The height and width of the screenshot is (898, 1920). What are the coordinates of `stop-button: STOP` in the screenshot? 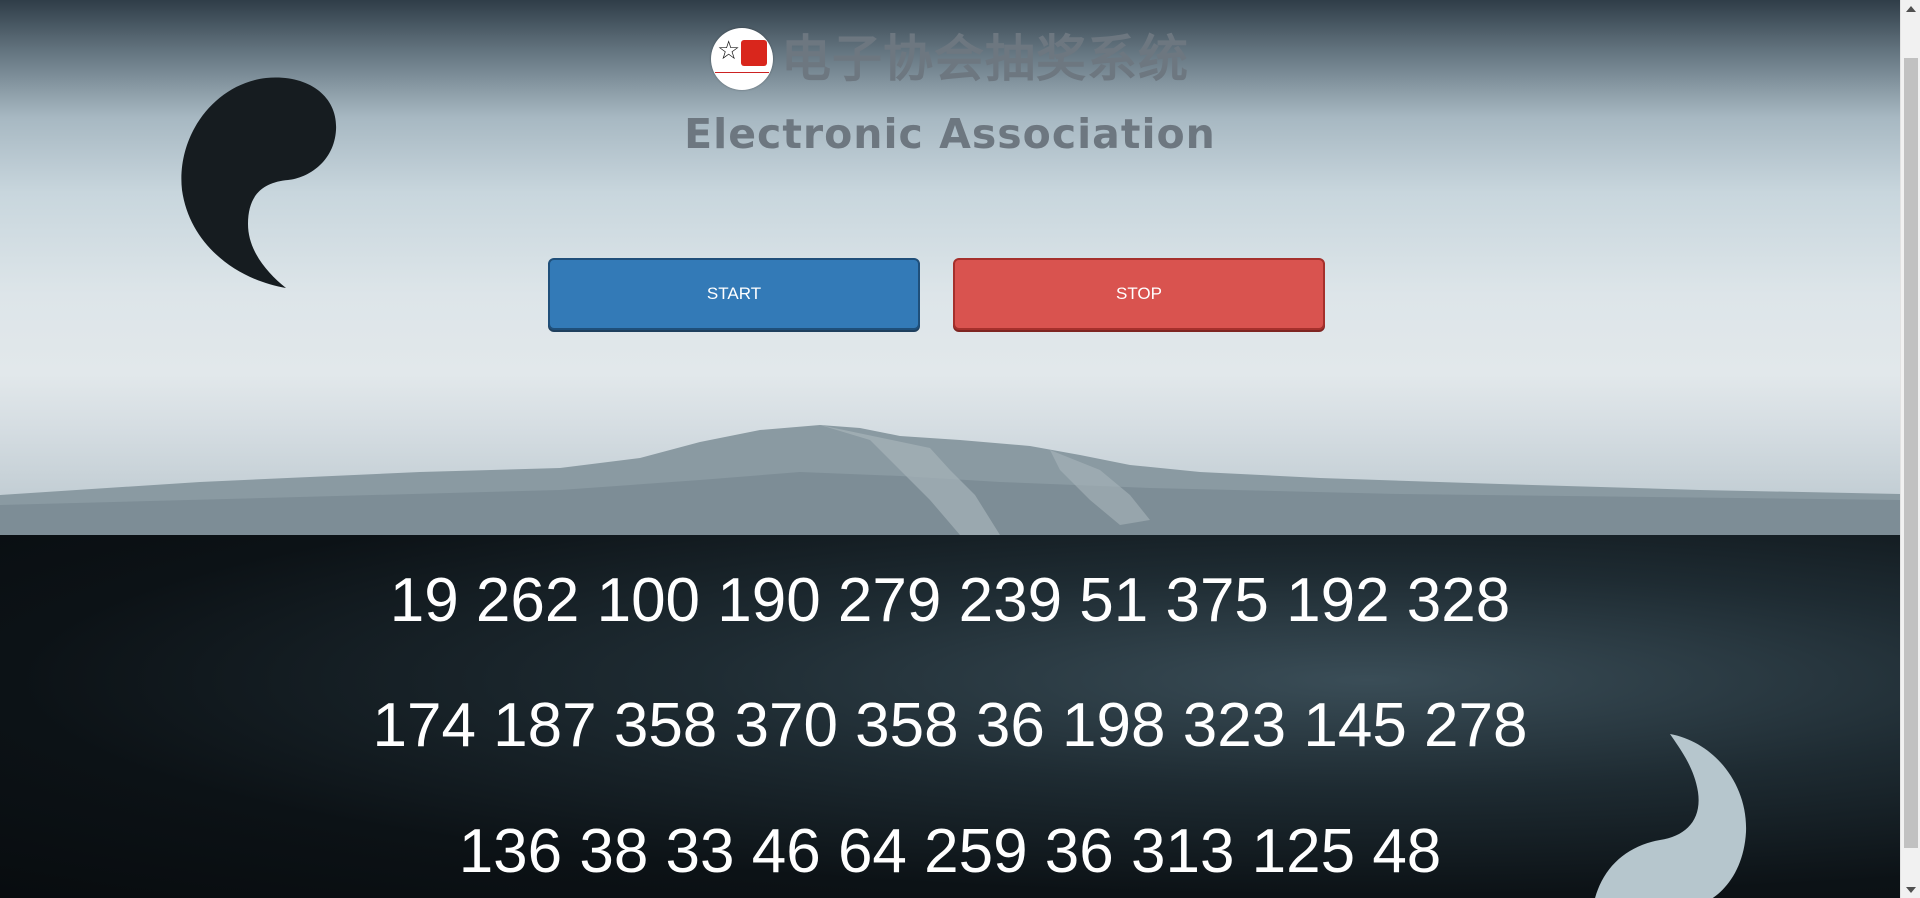 It's located at (1139, 294).